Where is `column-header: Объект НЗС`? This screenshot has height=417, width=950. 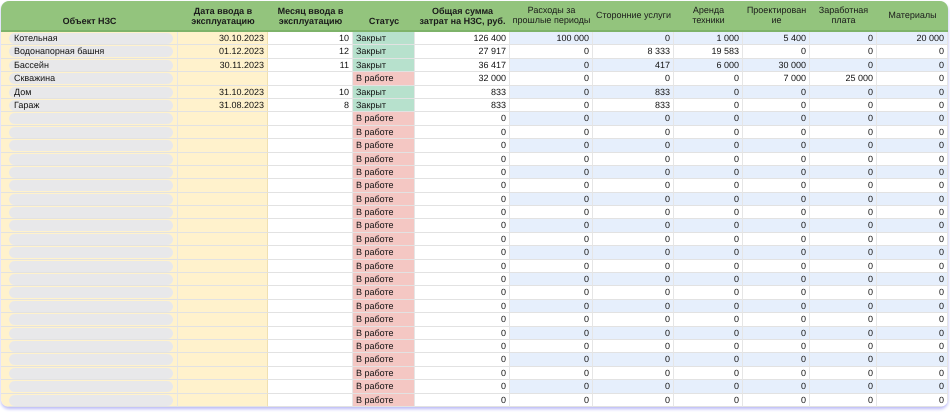 column-header: Объект НЗС is located at coordinates (89, 16).